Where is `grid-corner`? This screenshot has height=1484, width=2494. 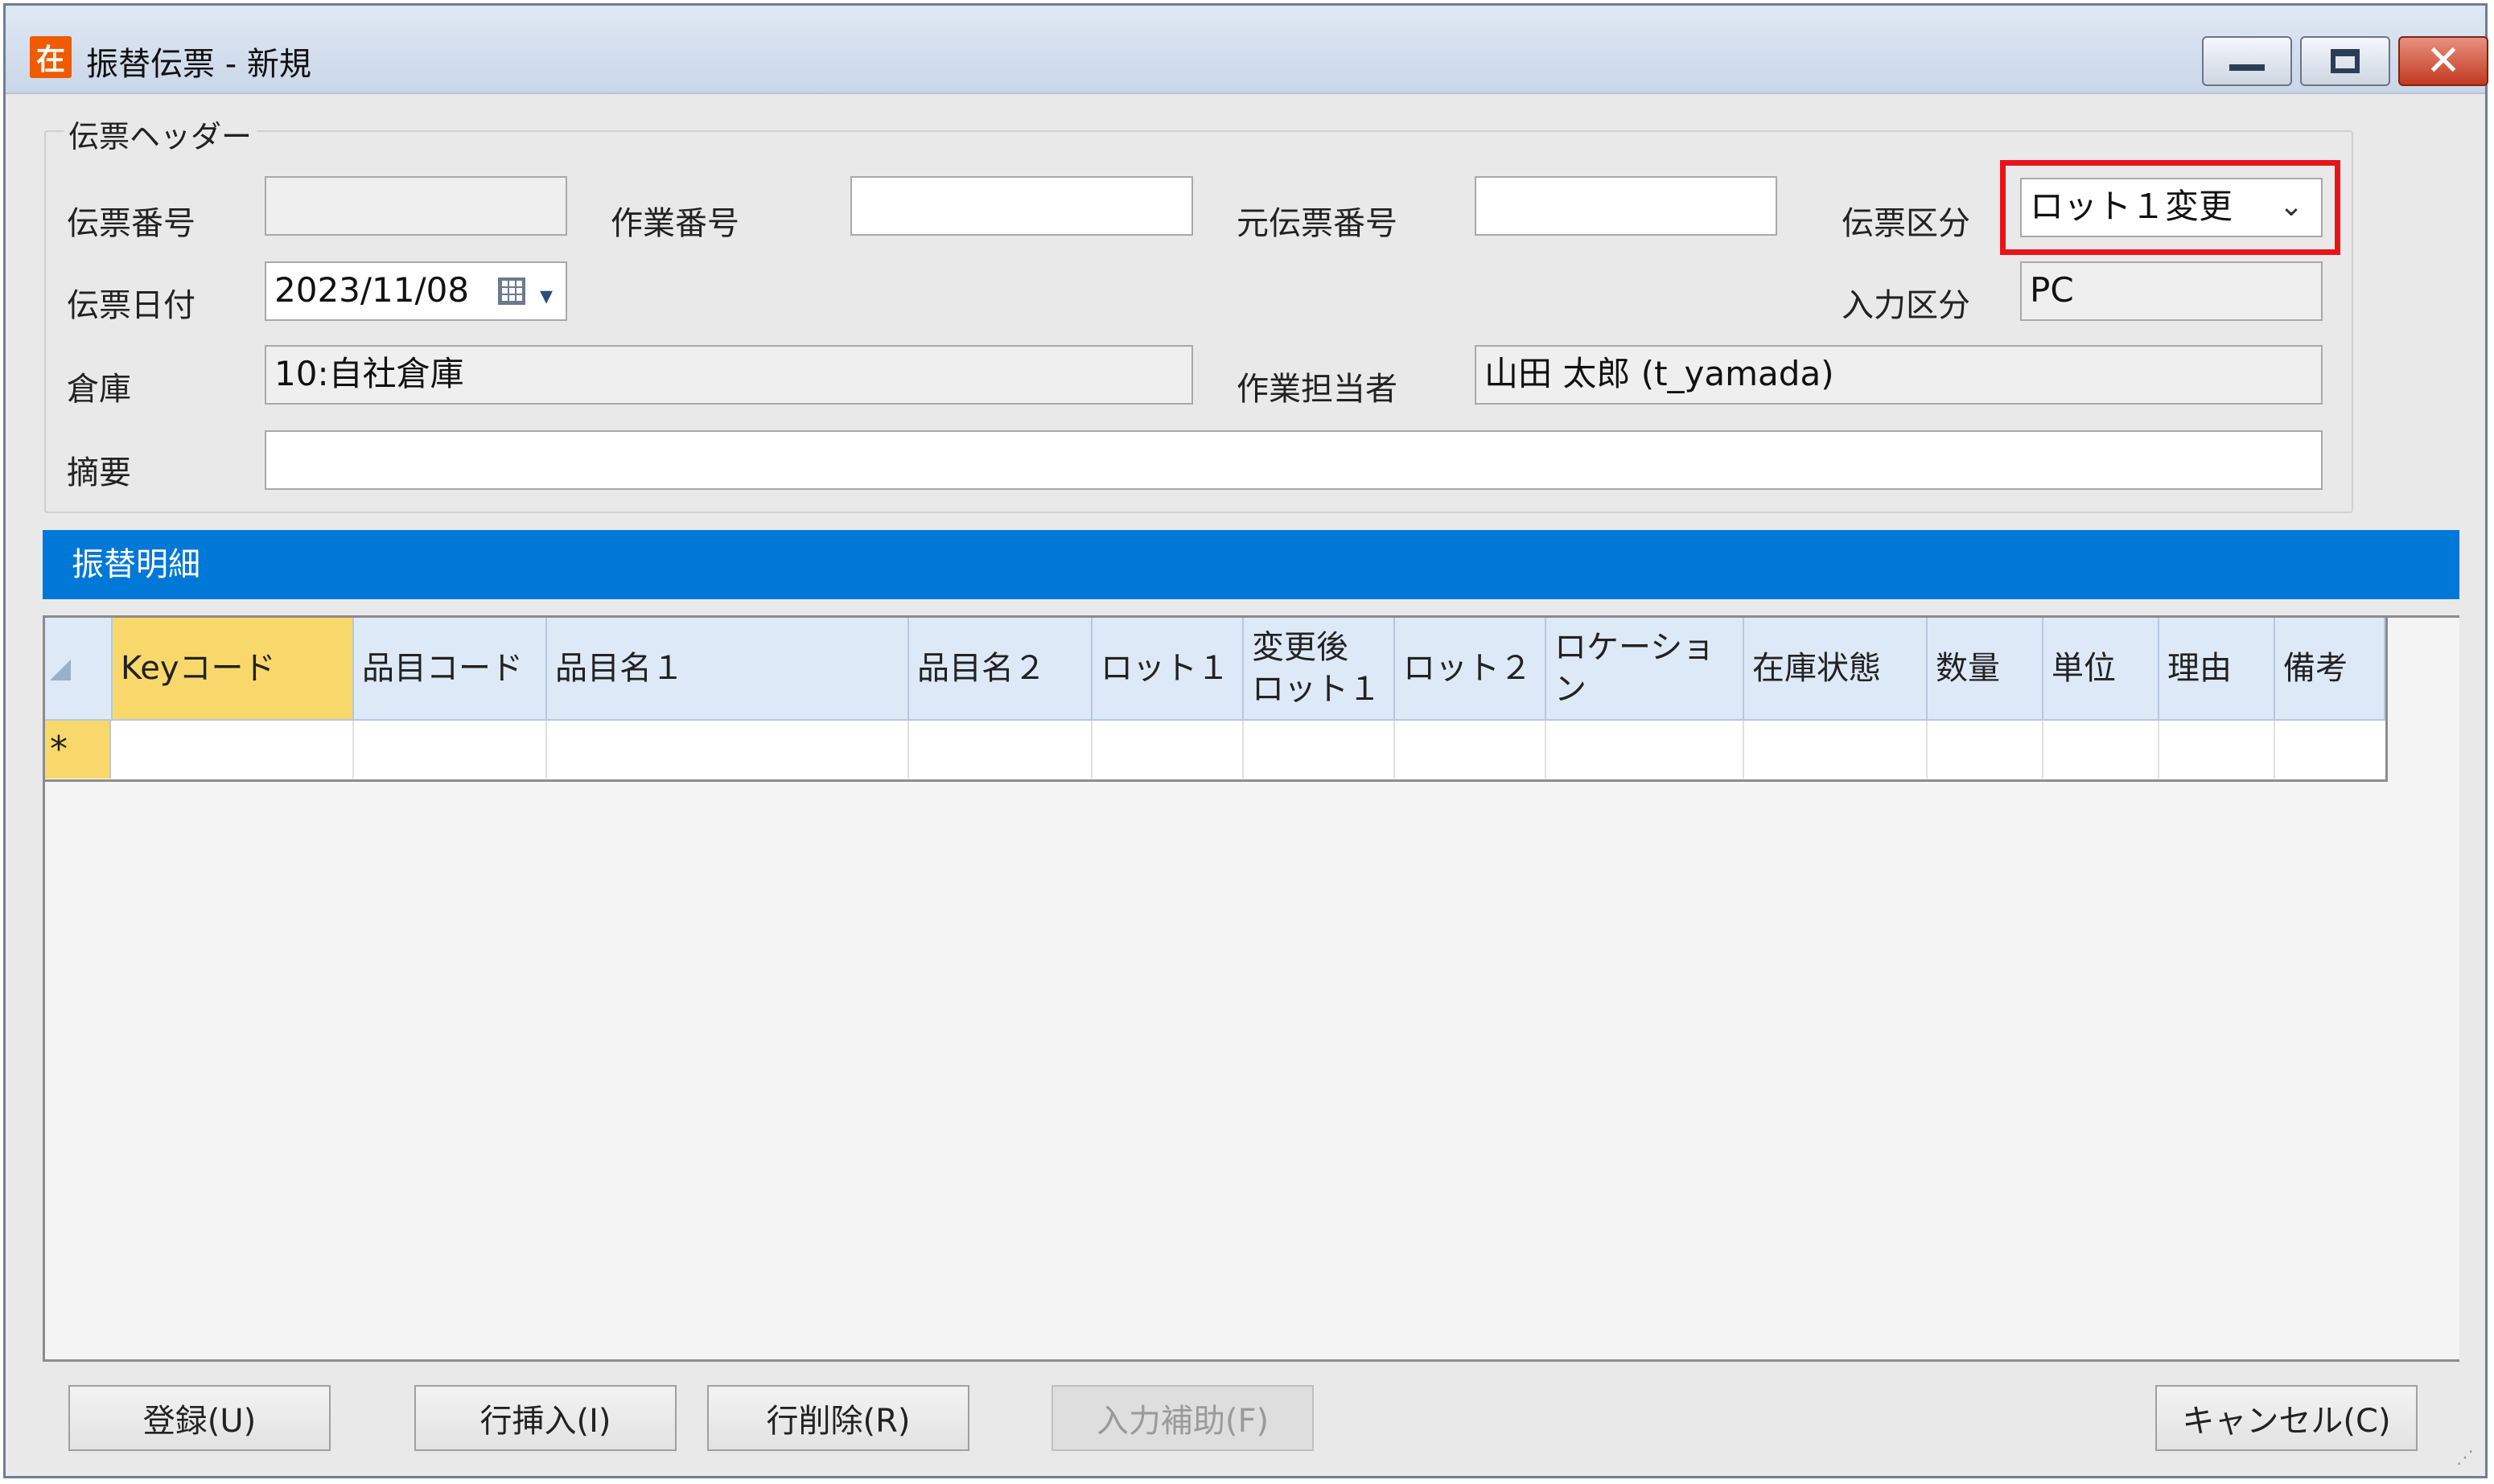
grid-corner is located at coordinates (79, 670).